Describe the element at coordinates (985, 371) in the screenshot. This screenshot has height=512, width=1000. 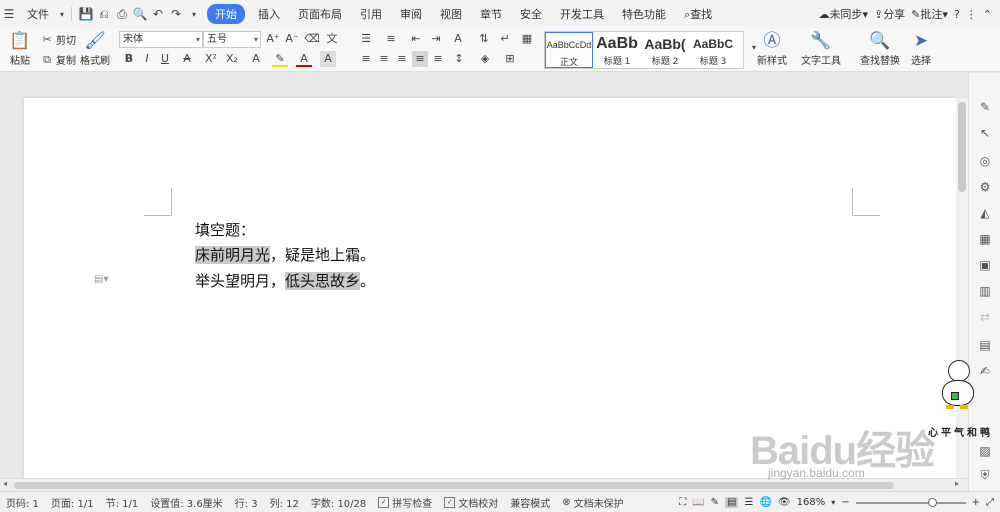
I see `edit-icon: ✍` at that location.